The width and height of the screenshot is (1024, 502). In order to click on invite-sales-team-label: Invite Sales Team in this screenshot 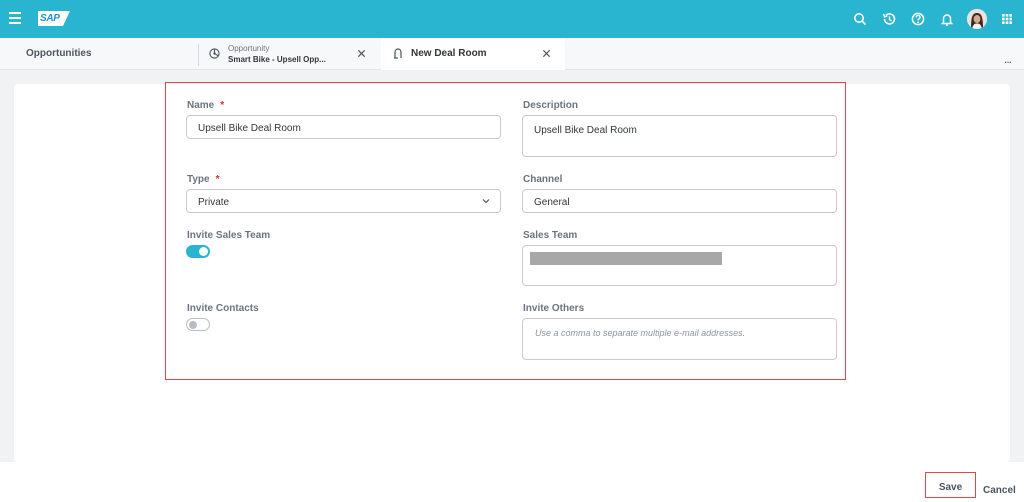, I will do `click(229, 235)`.